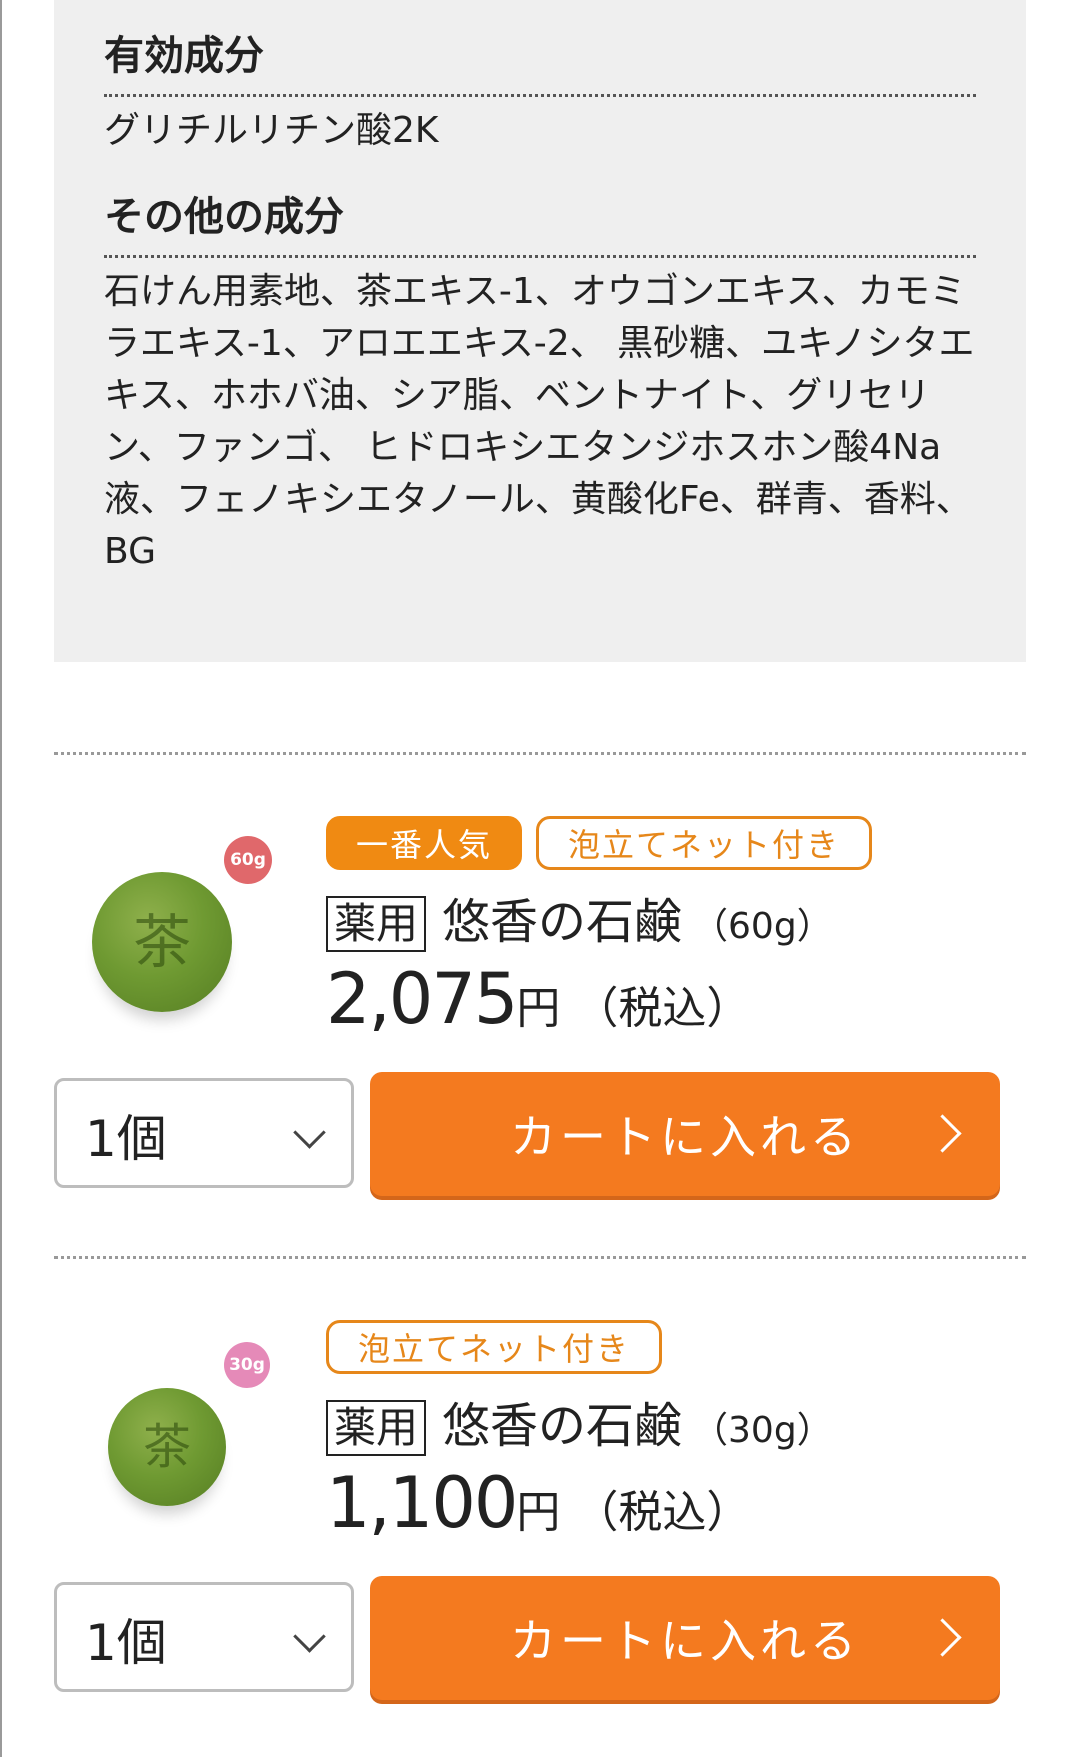 This screenshot has height=1757, width=1080. I want to click on weight-badge: 30g, so click(247, 1365).